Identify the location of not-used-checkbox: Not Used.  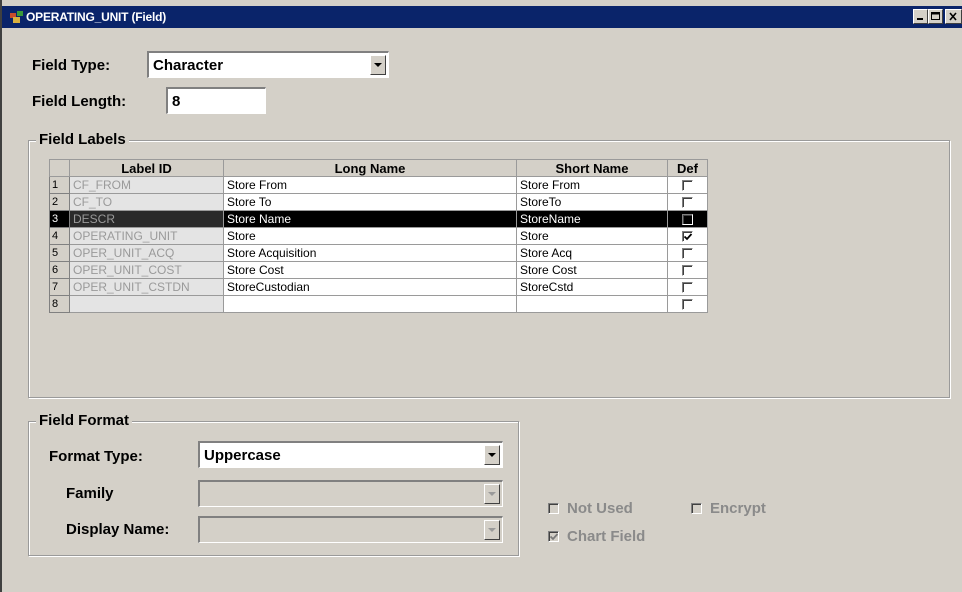
(590, 508).